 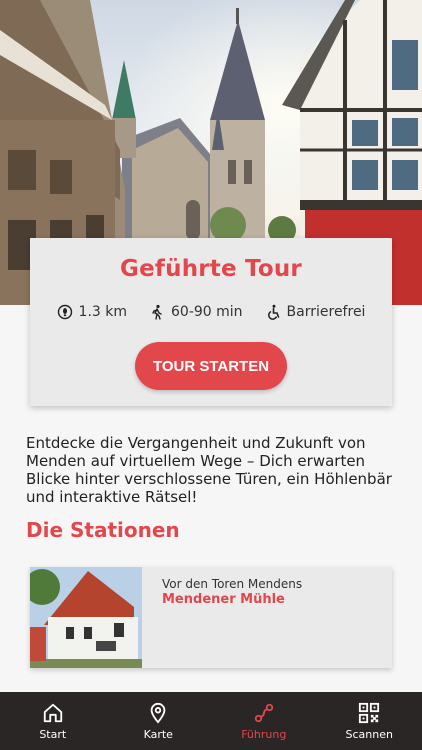 I want to click on duration-stat: 60-90 min, so click(x=196, y=312).